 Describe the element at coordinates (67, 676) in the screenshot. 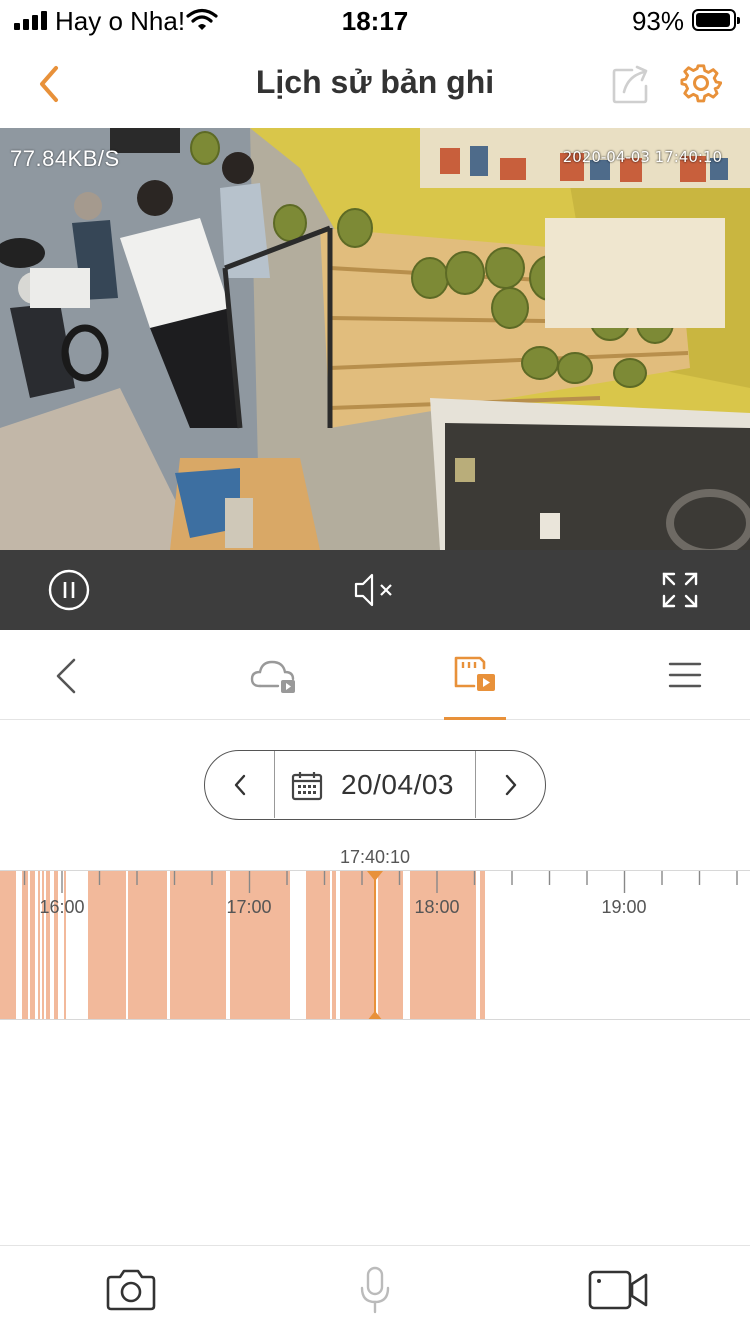

I see `back-chevron-icon` at that location.